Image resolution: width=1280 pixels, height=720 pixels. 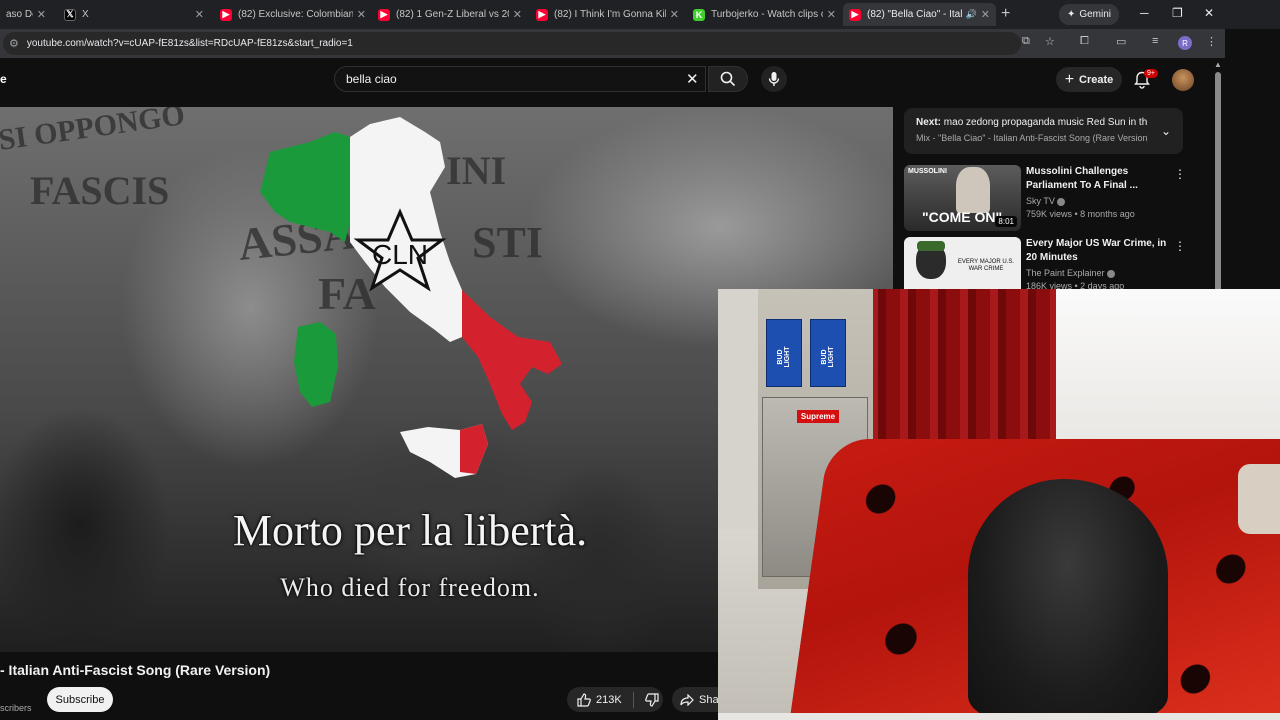 I want to click on subscriber-count: scribers, so click(x=16, y=708).